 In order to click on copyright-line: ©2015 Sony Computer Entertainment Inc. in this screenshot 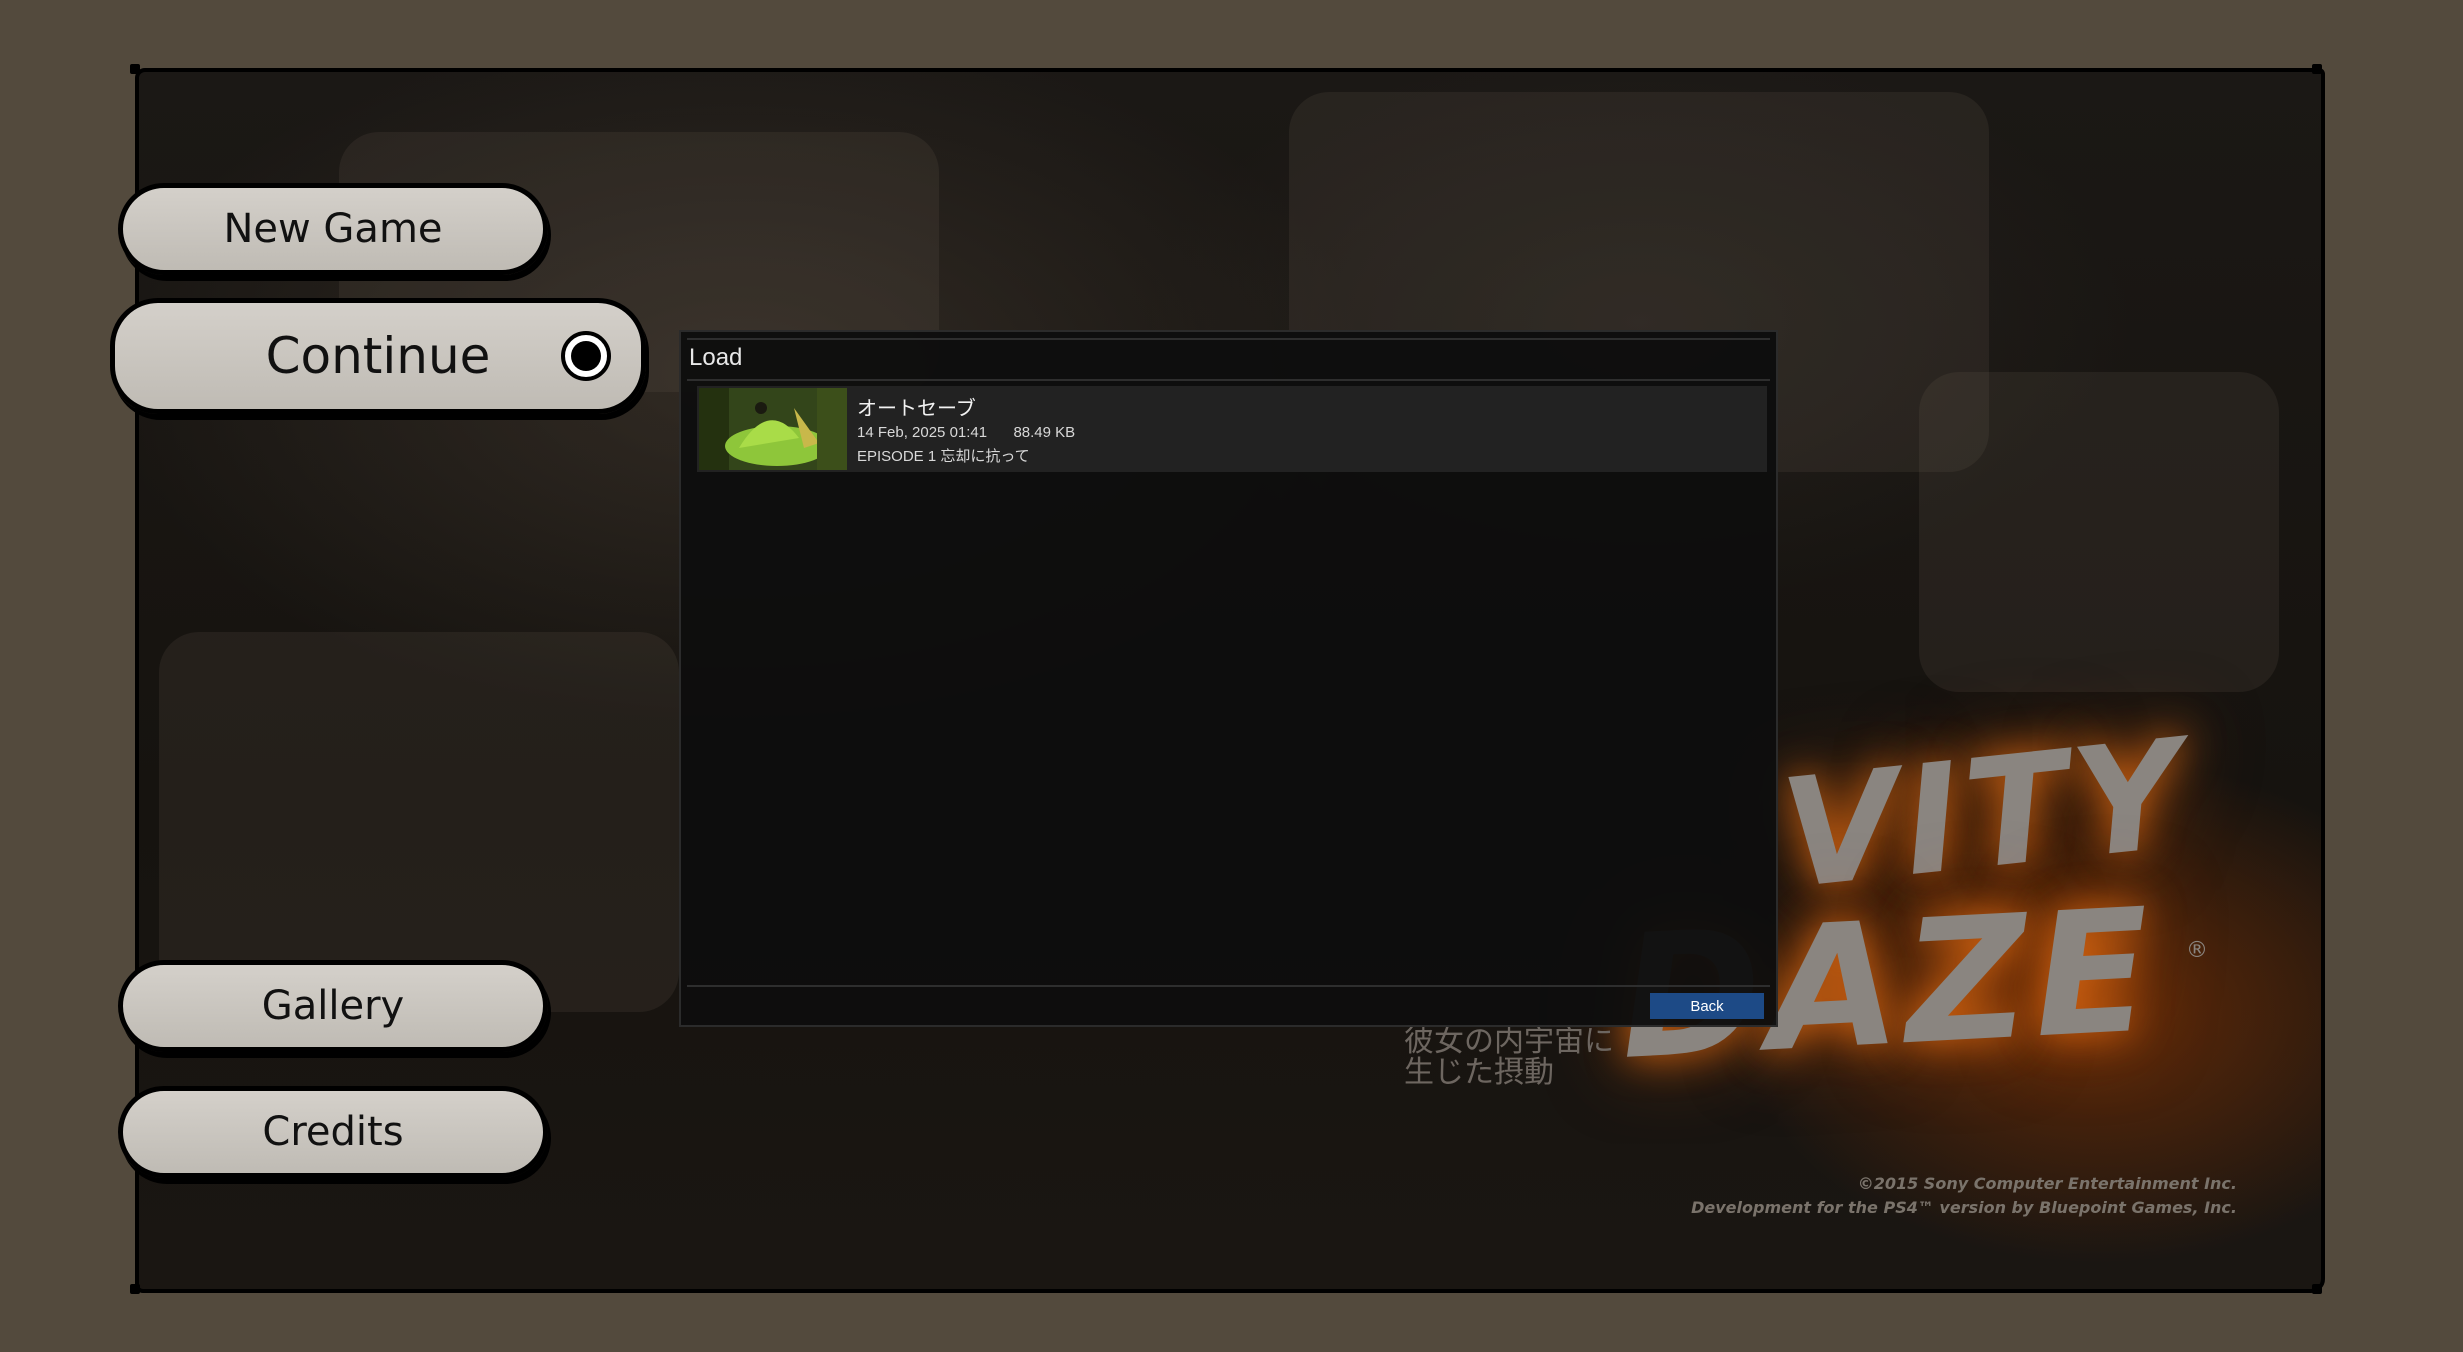, I will do `click(2047, 1183)`.